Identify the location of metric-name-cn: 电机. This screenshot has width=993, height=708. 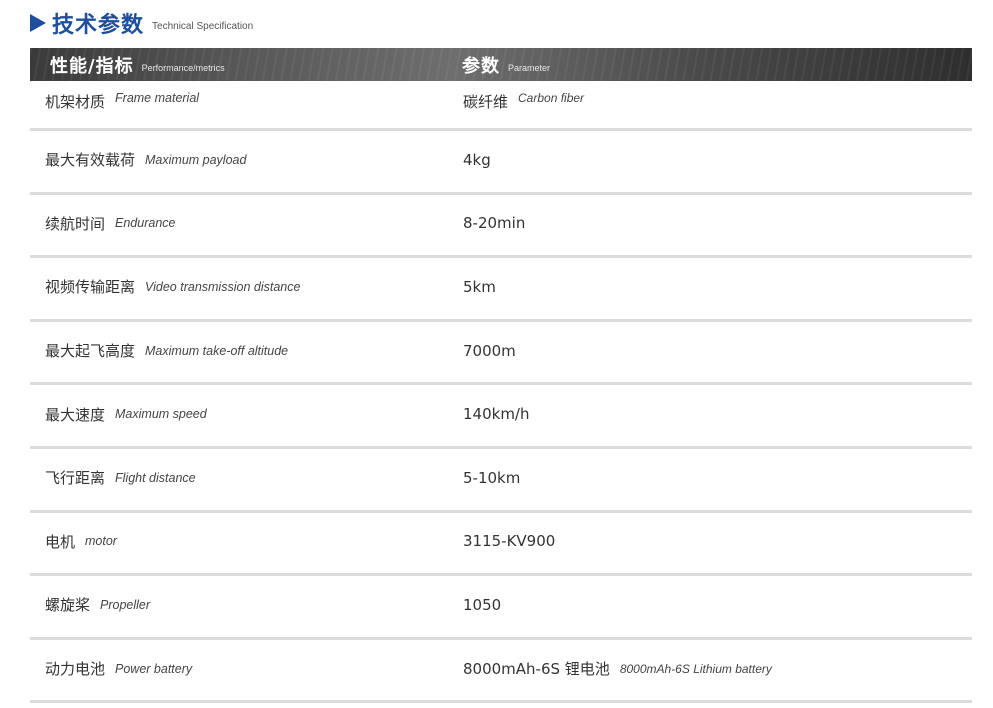
(60, 541).